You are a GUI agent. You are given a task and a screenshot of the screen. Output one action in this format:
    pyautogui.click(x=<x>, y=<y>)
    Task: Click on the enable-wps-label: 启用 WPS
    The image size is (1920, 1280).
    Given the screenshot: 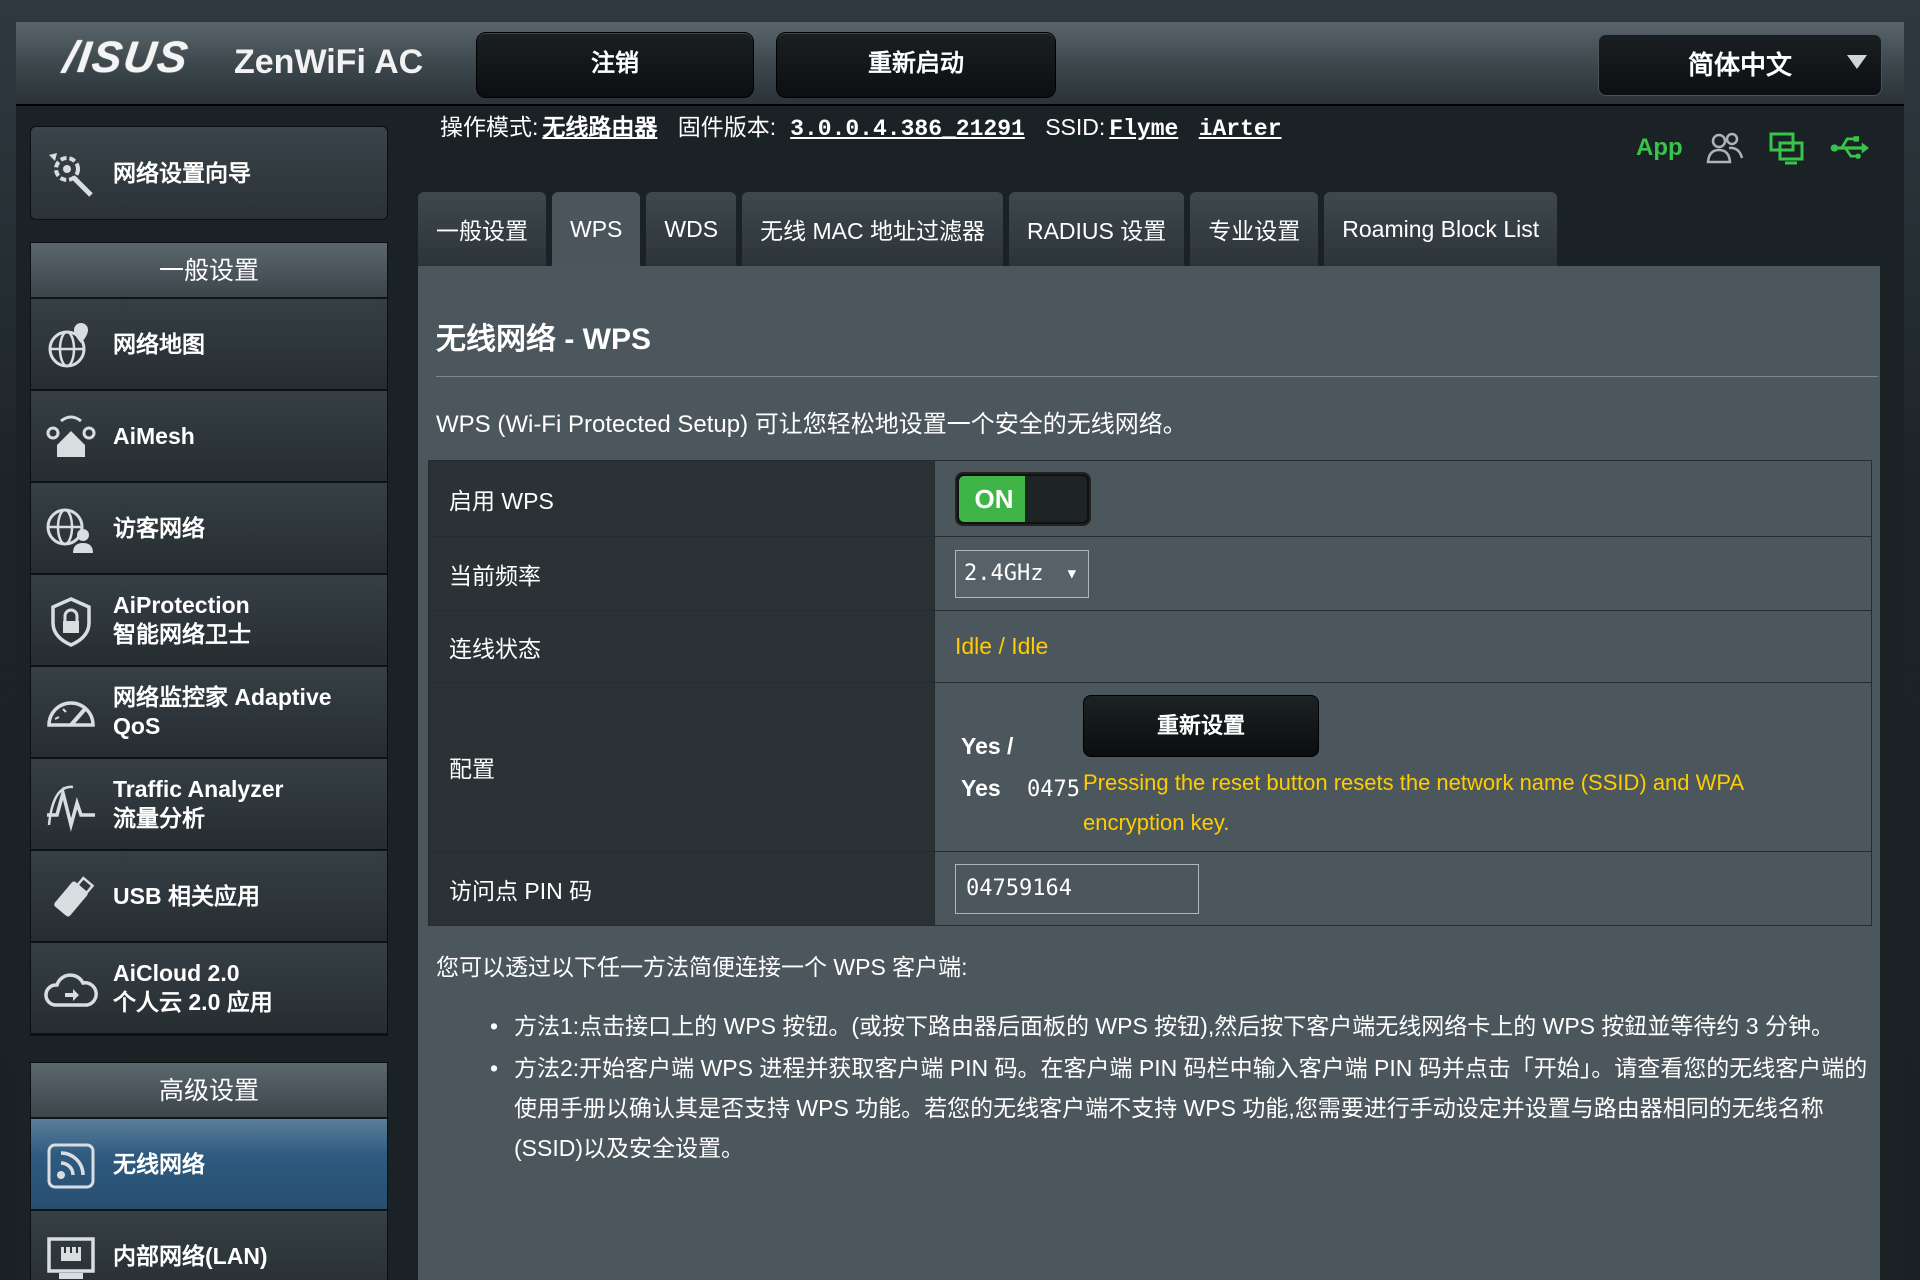 What is the action you would take?
    pyautogui.click(x=681, y=498)
    